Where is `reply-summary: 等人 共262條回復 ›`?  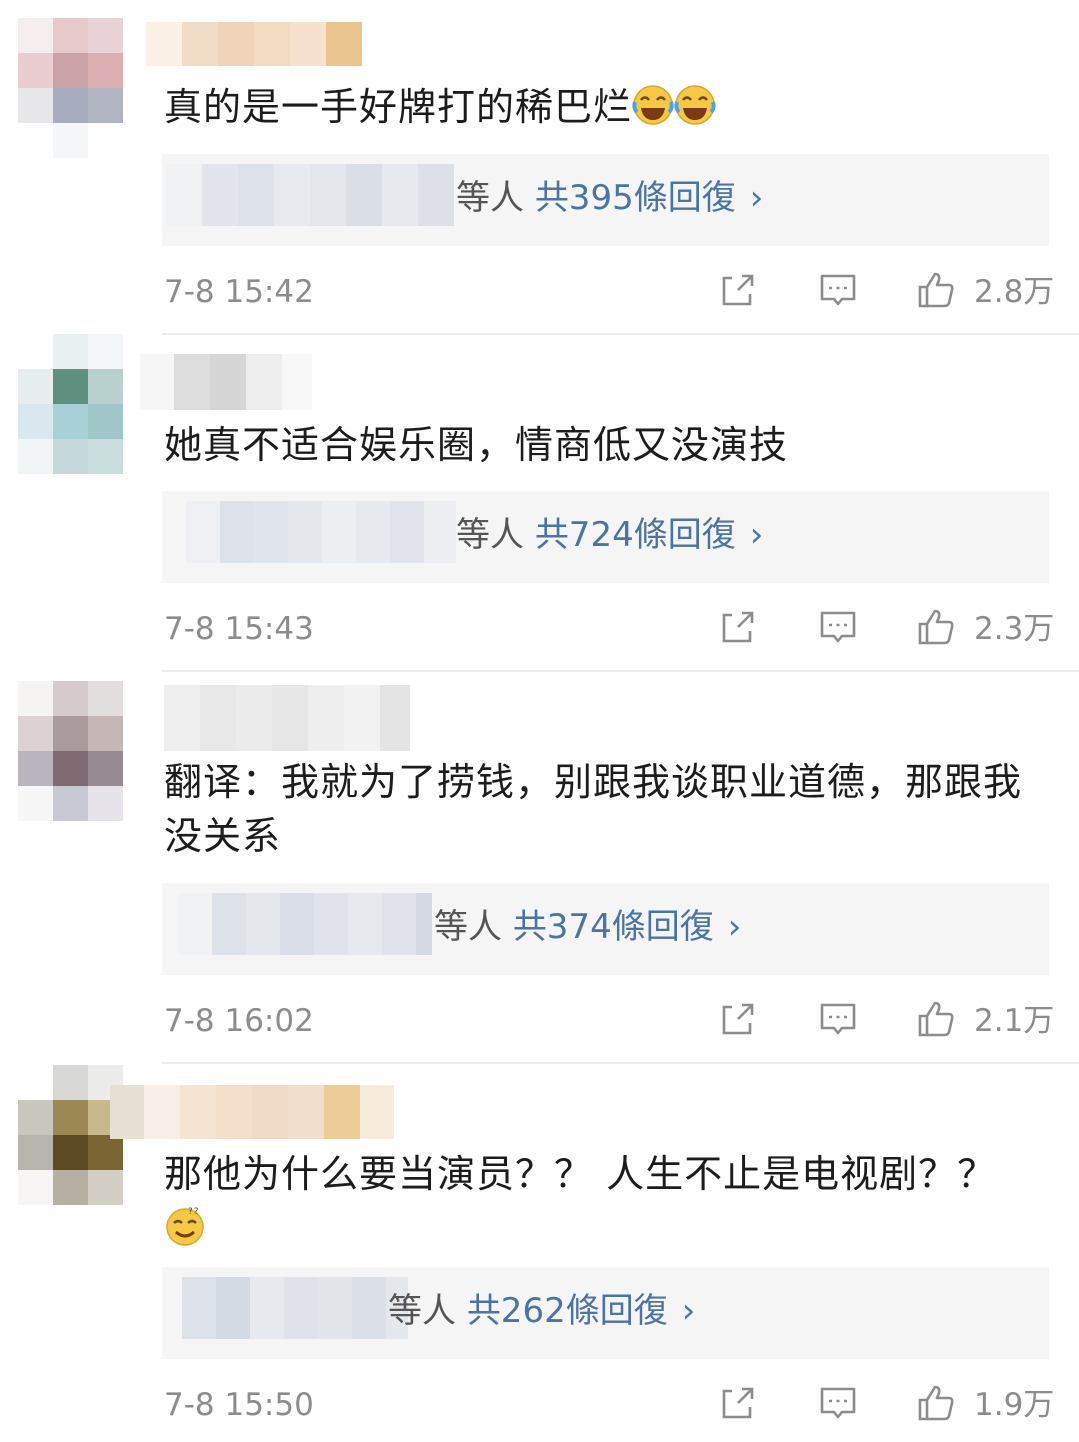
reply-summary: 等人 共262條回復 › is located at coordinates (605, 1313).